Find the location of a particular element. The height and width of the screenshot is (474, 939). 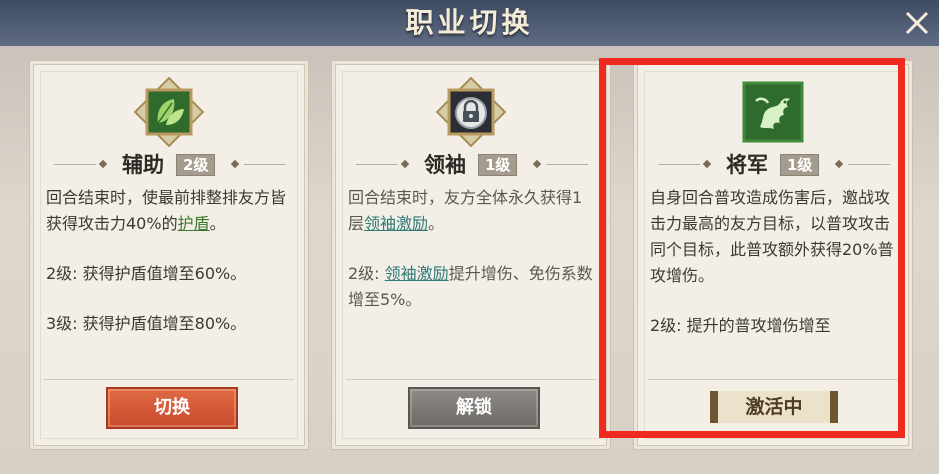

keyword-link-shield: 护盾 is located at coordinates (194, 223).